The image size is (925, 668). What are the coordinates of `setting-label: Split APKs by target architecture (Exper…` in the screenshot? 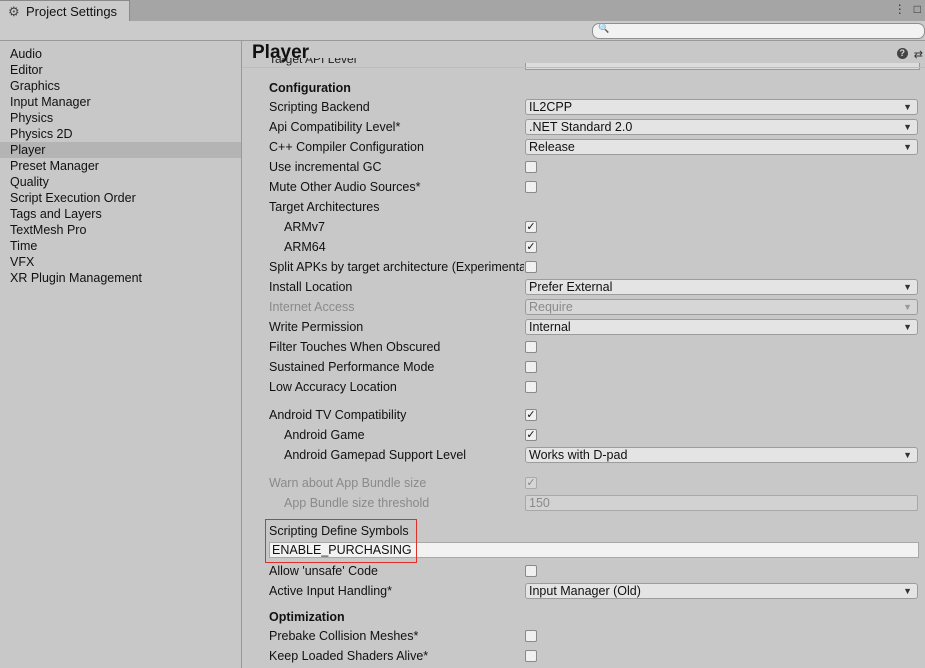 It's located at (396, 267).